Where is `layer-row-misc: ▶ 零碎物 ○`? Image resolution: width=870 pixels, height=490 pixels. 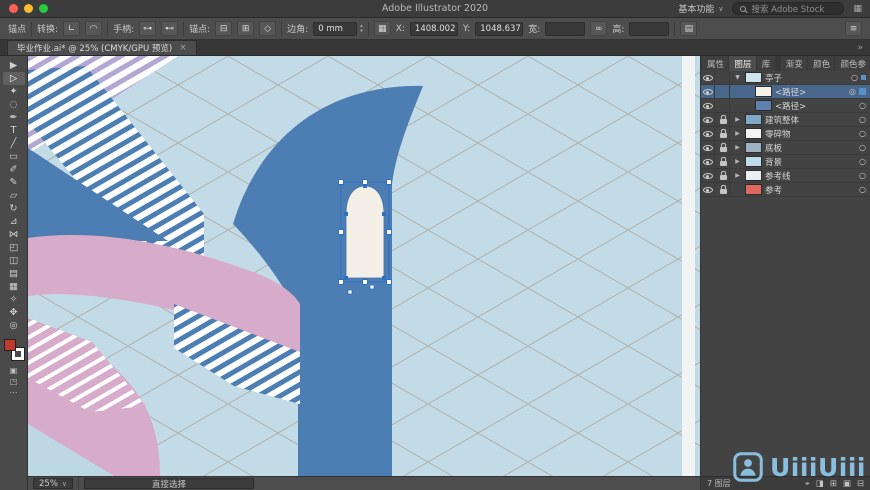
layer-row-misc: ▶ 零碎物 ○ is located at coordinates (785, 134).